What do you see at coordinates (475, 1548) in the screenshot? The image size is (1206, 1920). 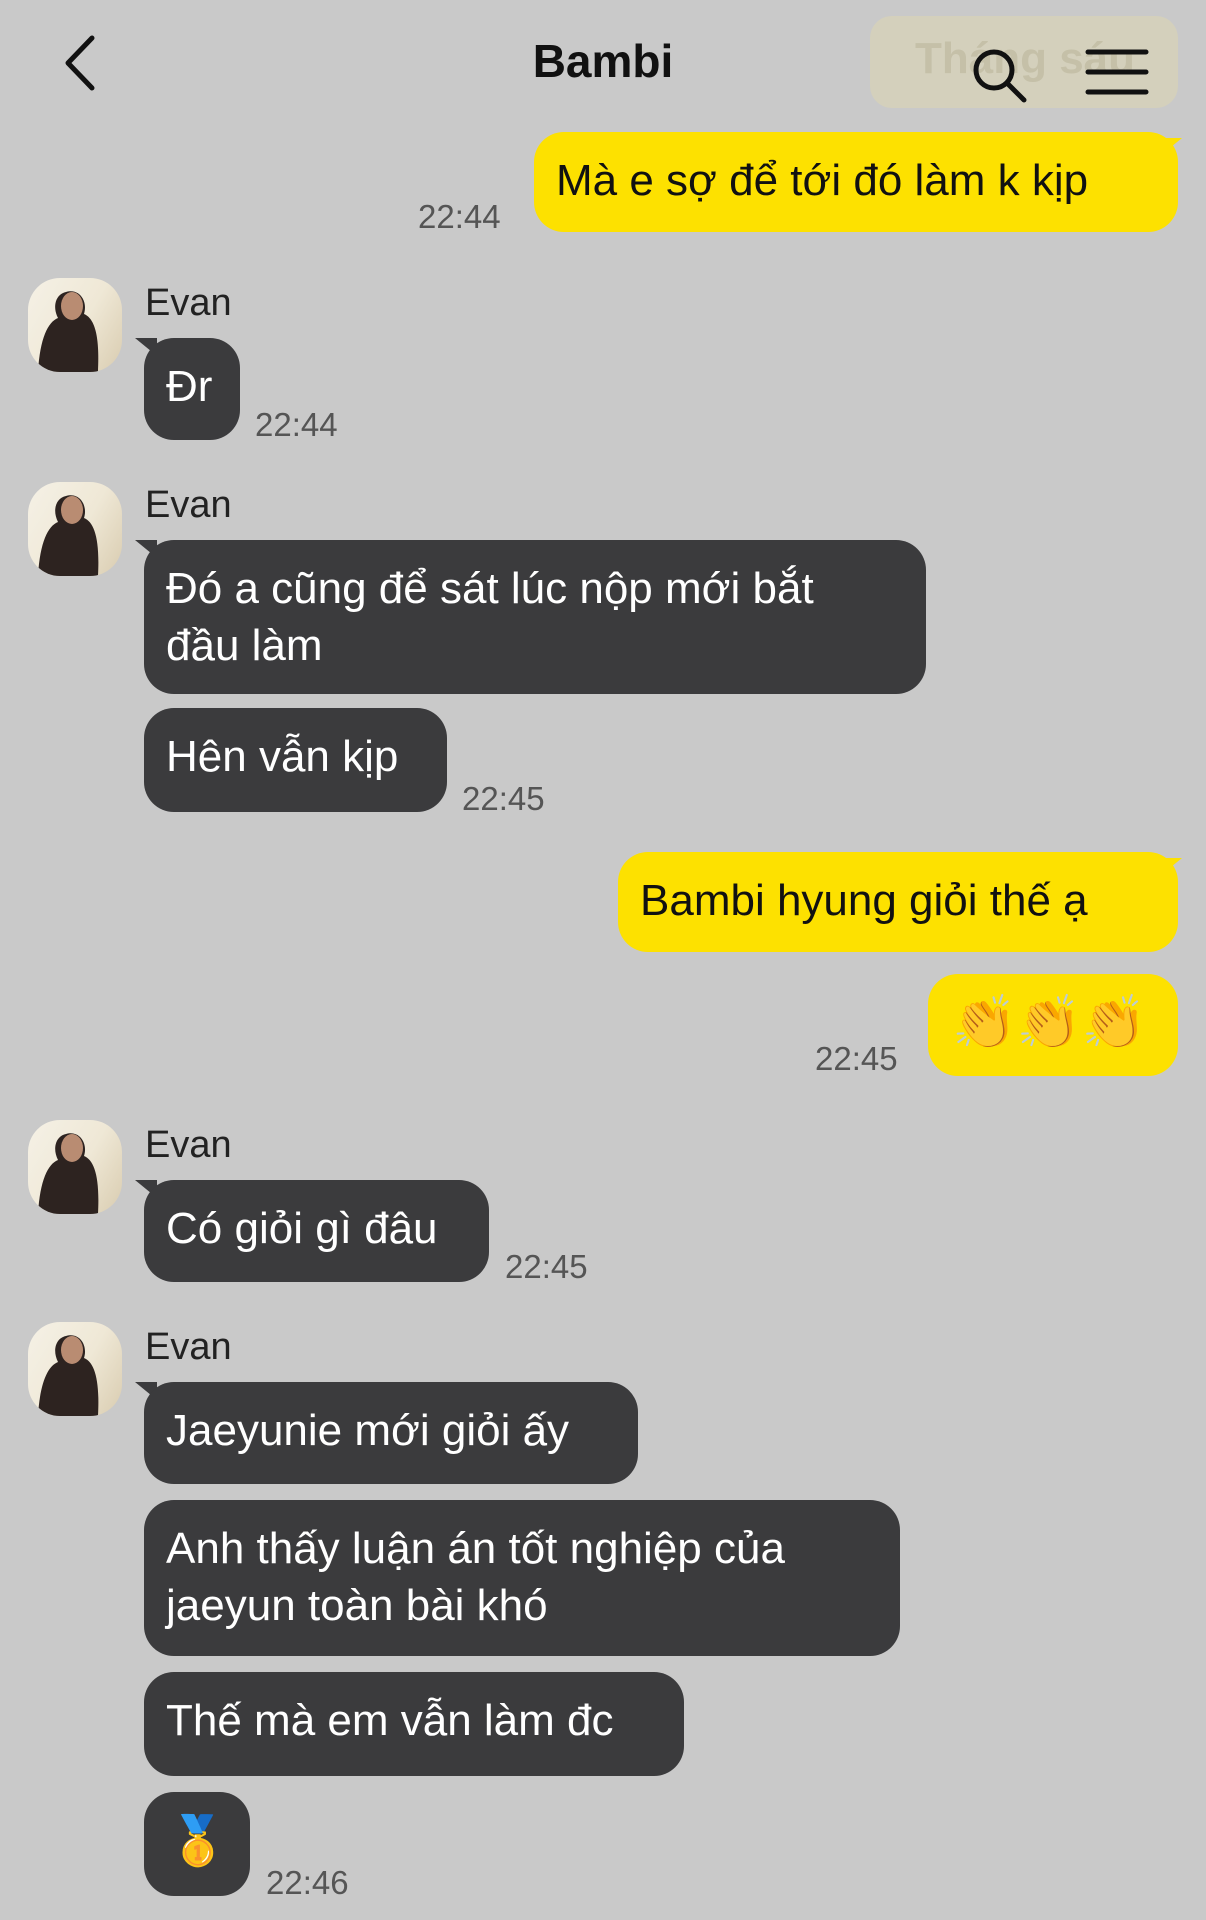 I see `message-text: Anh thấy luận án tốt nghiệp của` at bounding box center [475, 1548].